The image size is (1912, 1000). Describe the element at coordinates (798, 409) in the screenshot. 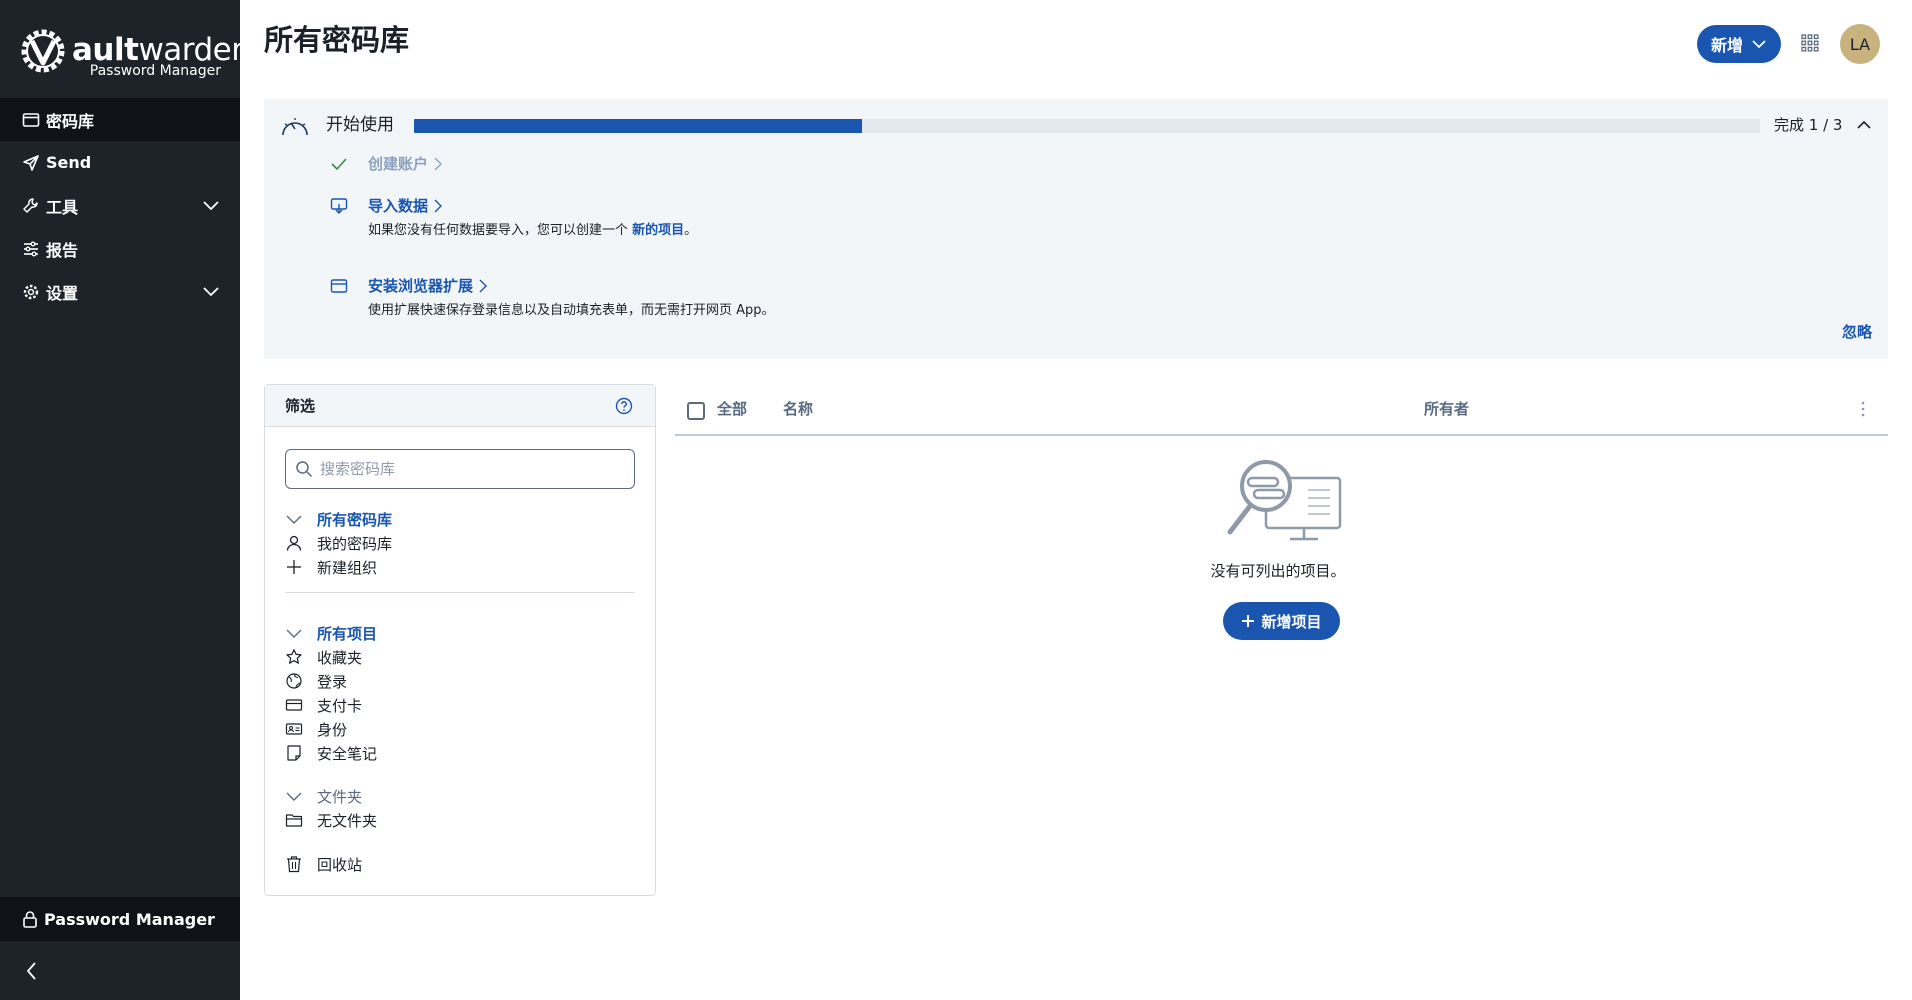

I see `column-name: 名称` at that location.